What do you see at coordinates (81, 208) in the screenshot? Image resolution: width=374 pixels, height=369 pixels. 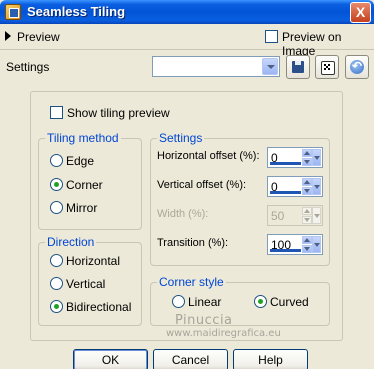 I see `radio-mirror-label: Mirror` at bounding box center [81, 208].